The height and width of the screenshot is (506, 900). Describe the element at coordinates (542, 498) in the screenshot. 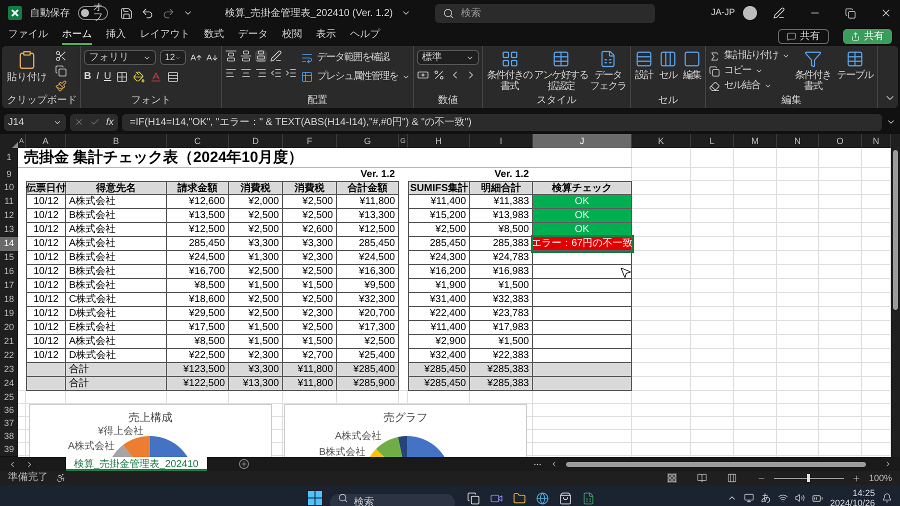

I see `browser-icon` at that location.